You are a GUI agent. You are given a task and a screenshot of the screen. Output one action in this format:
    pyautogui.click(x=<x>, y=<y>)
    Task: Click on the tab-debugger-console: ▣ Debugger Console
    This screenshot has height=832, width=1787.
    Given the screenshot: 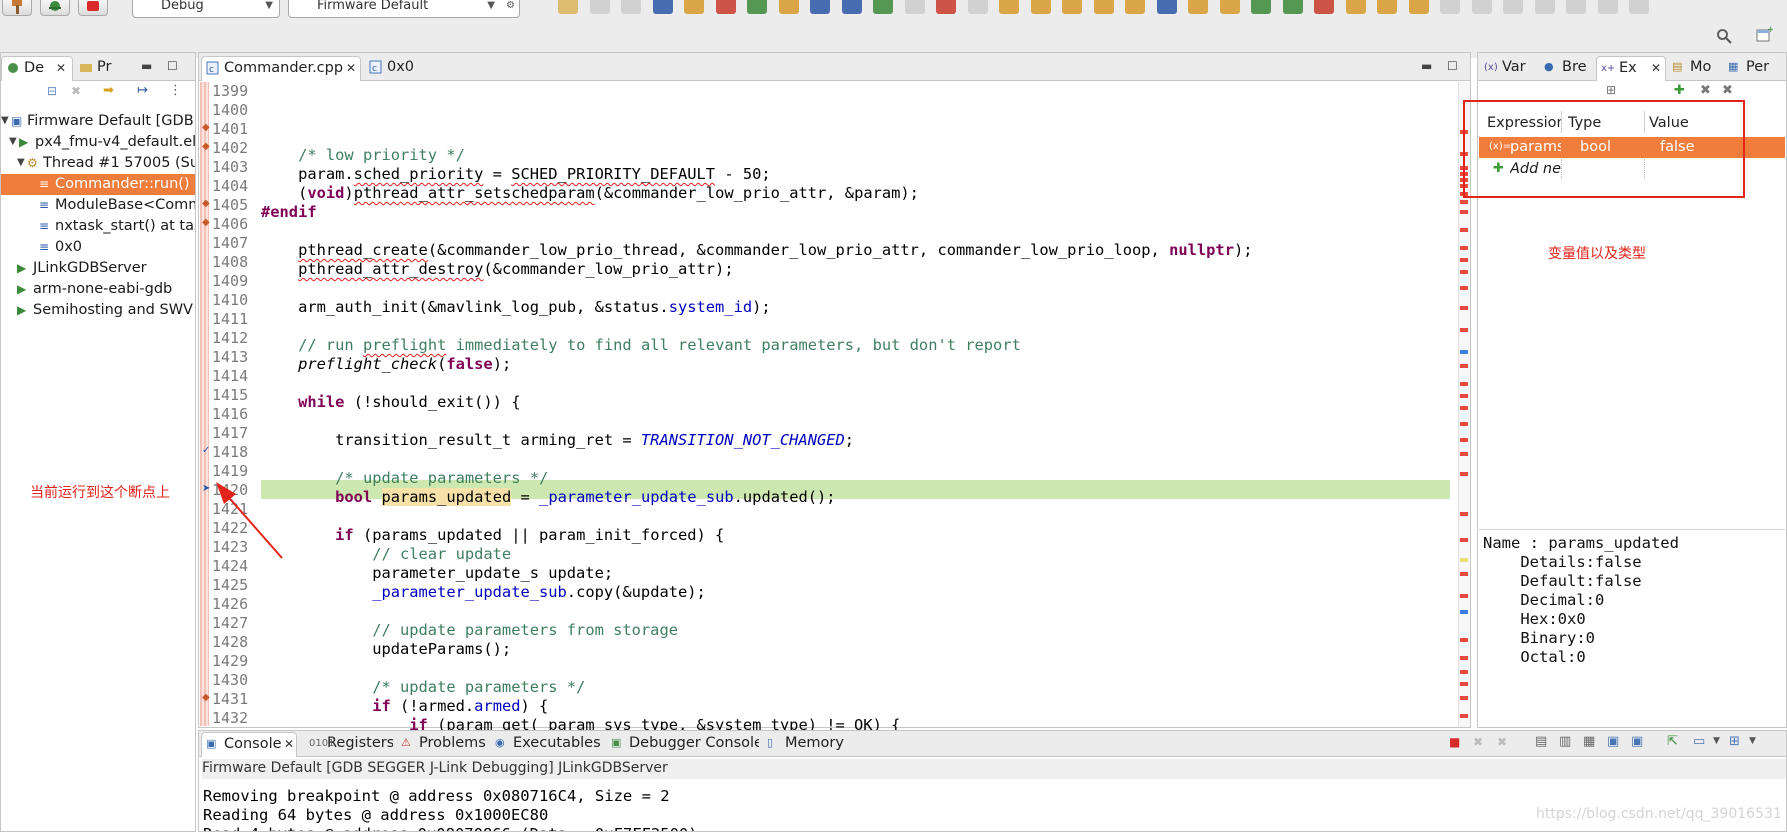 What is the action you would take?
    pyautogui.click(x=683, y=744)
    